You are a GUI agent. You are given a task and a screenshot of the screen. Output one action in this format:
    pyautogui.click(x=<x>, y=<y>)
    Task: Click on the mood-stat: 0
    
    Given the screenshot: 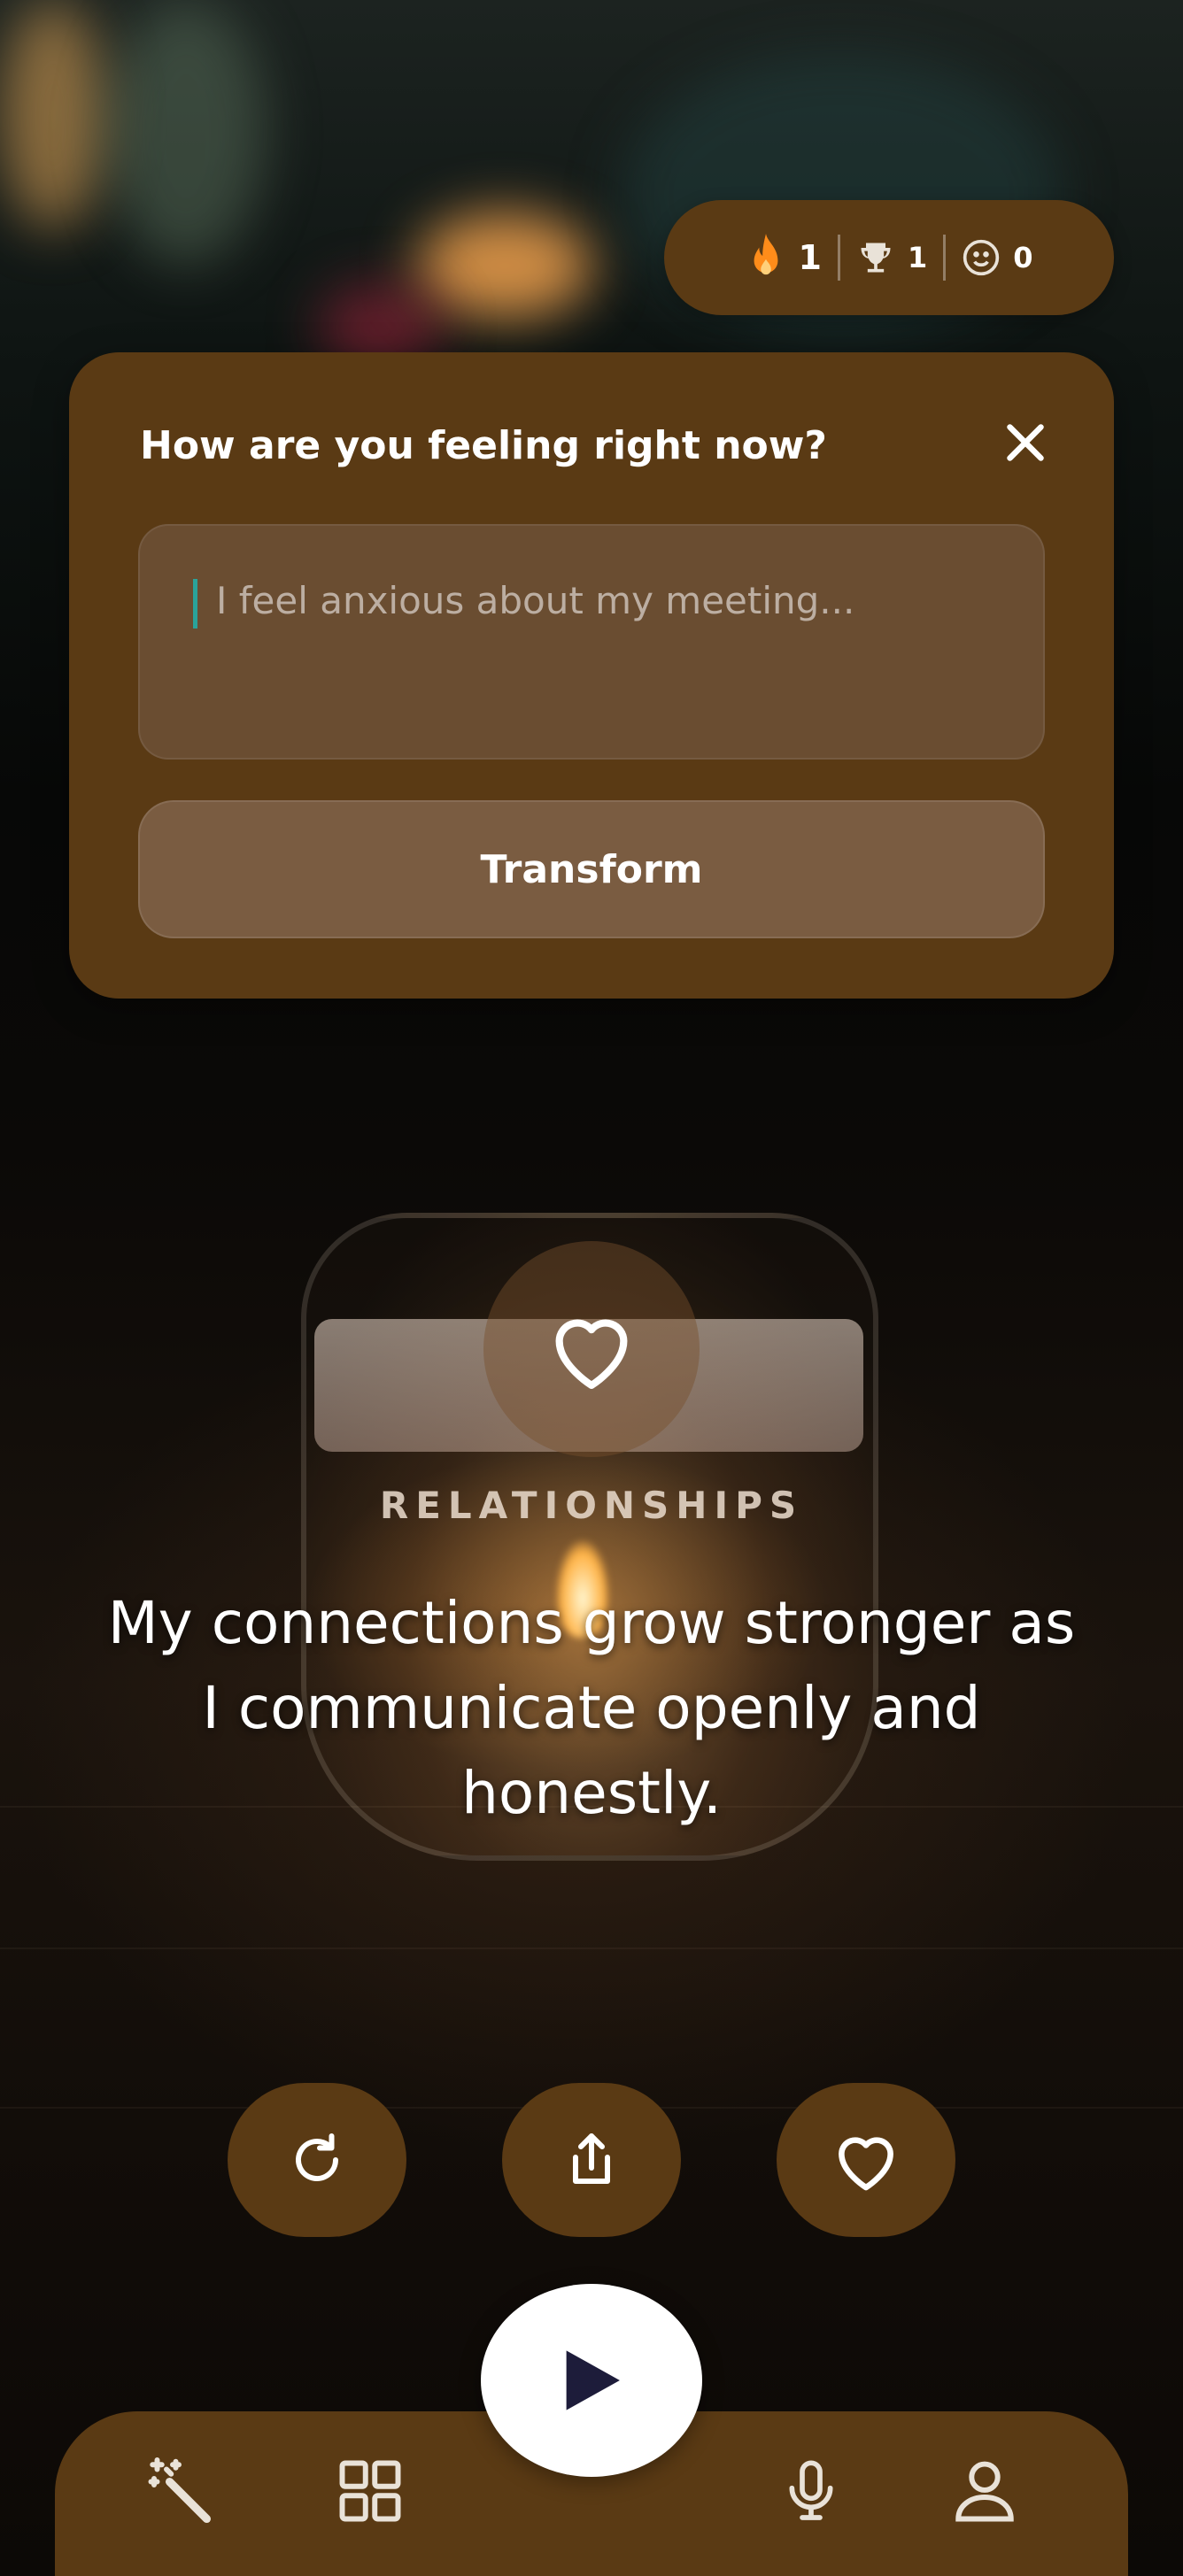 What is the action you would take?
    pyautogui.click(x=997, y=257)
    